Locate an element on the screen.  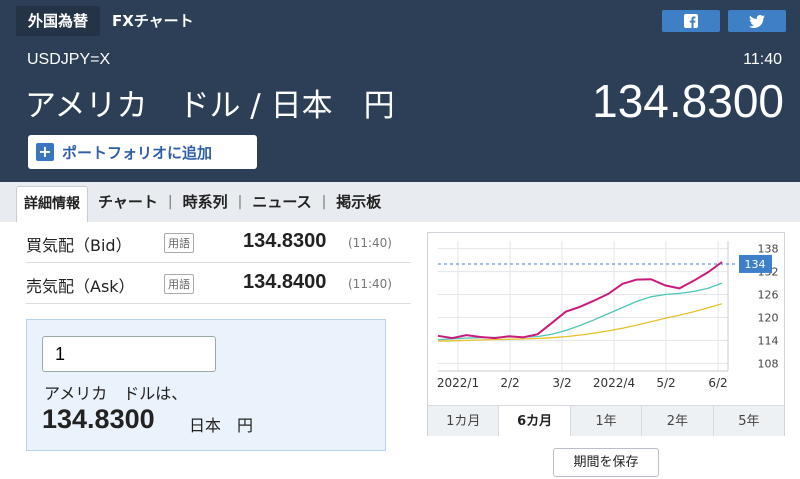
top-nav: 外国為替 FXチャート is located at coordinates (111, 21).